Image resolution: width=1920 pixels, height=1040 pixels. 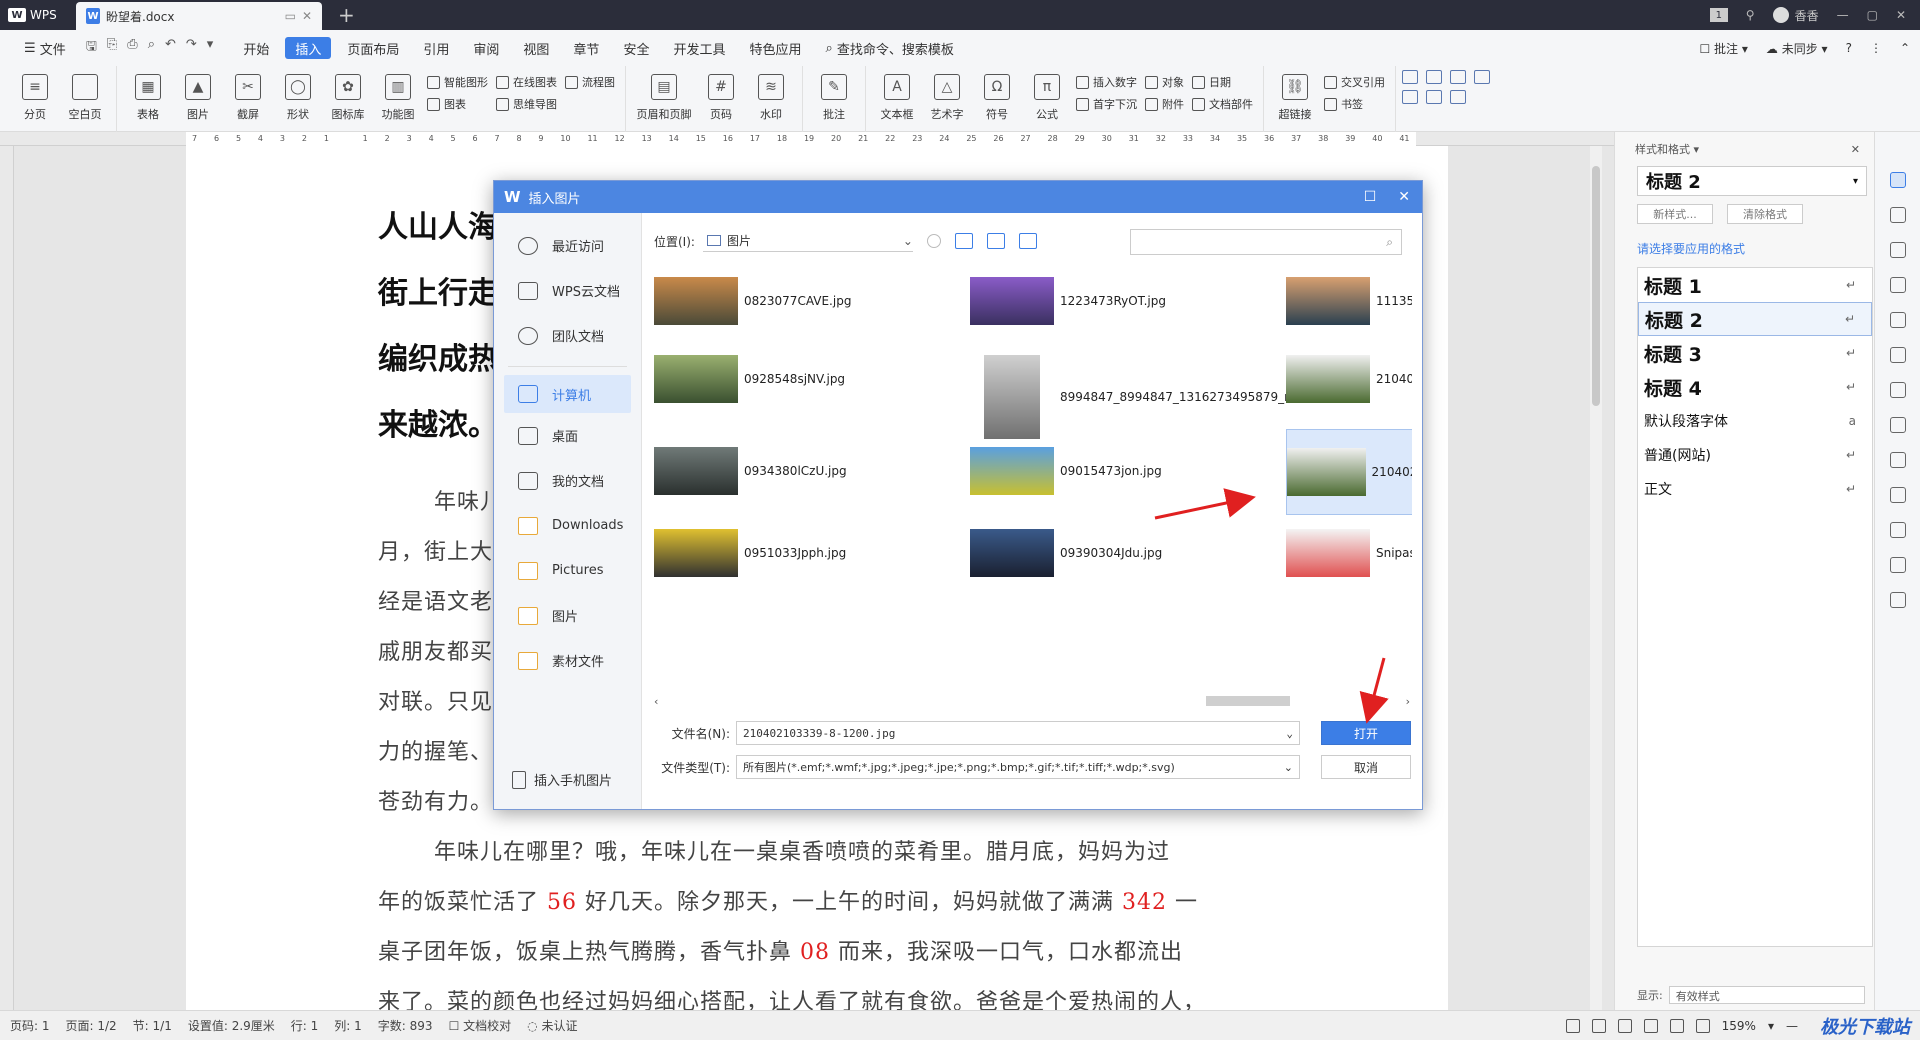 I want to click on filename-input: 210402103339-8-1200.jpg ⌄, so click(x=1018, y=733).